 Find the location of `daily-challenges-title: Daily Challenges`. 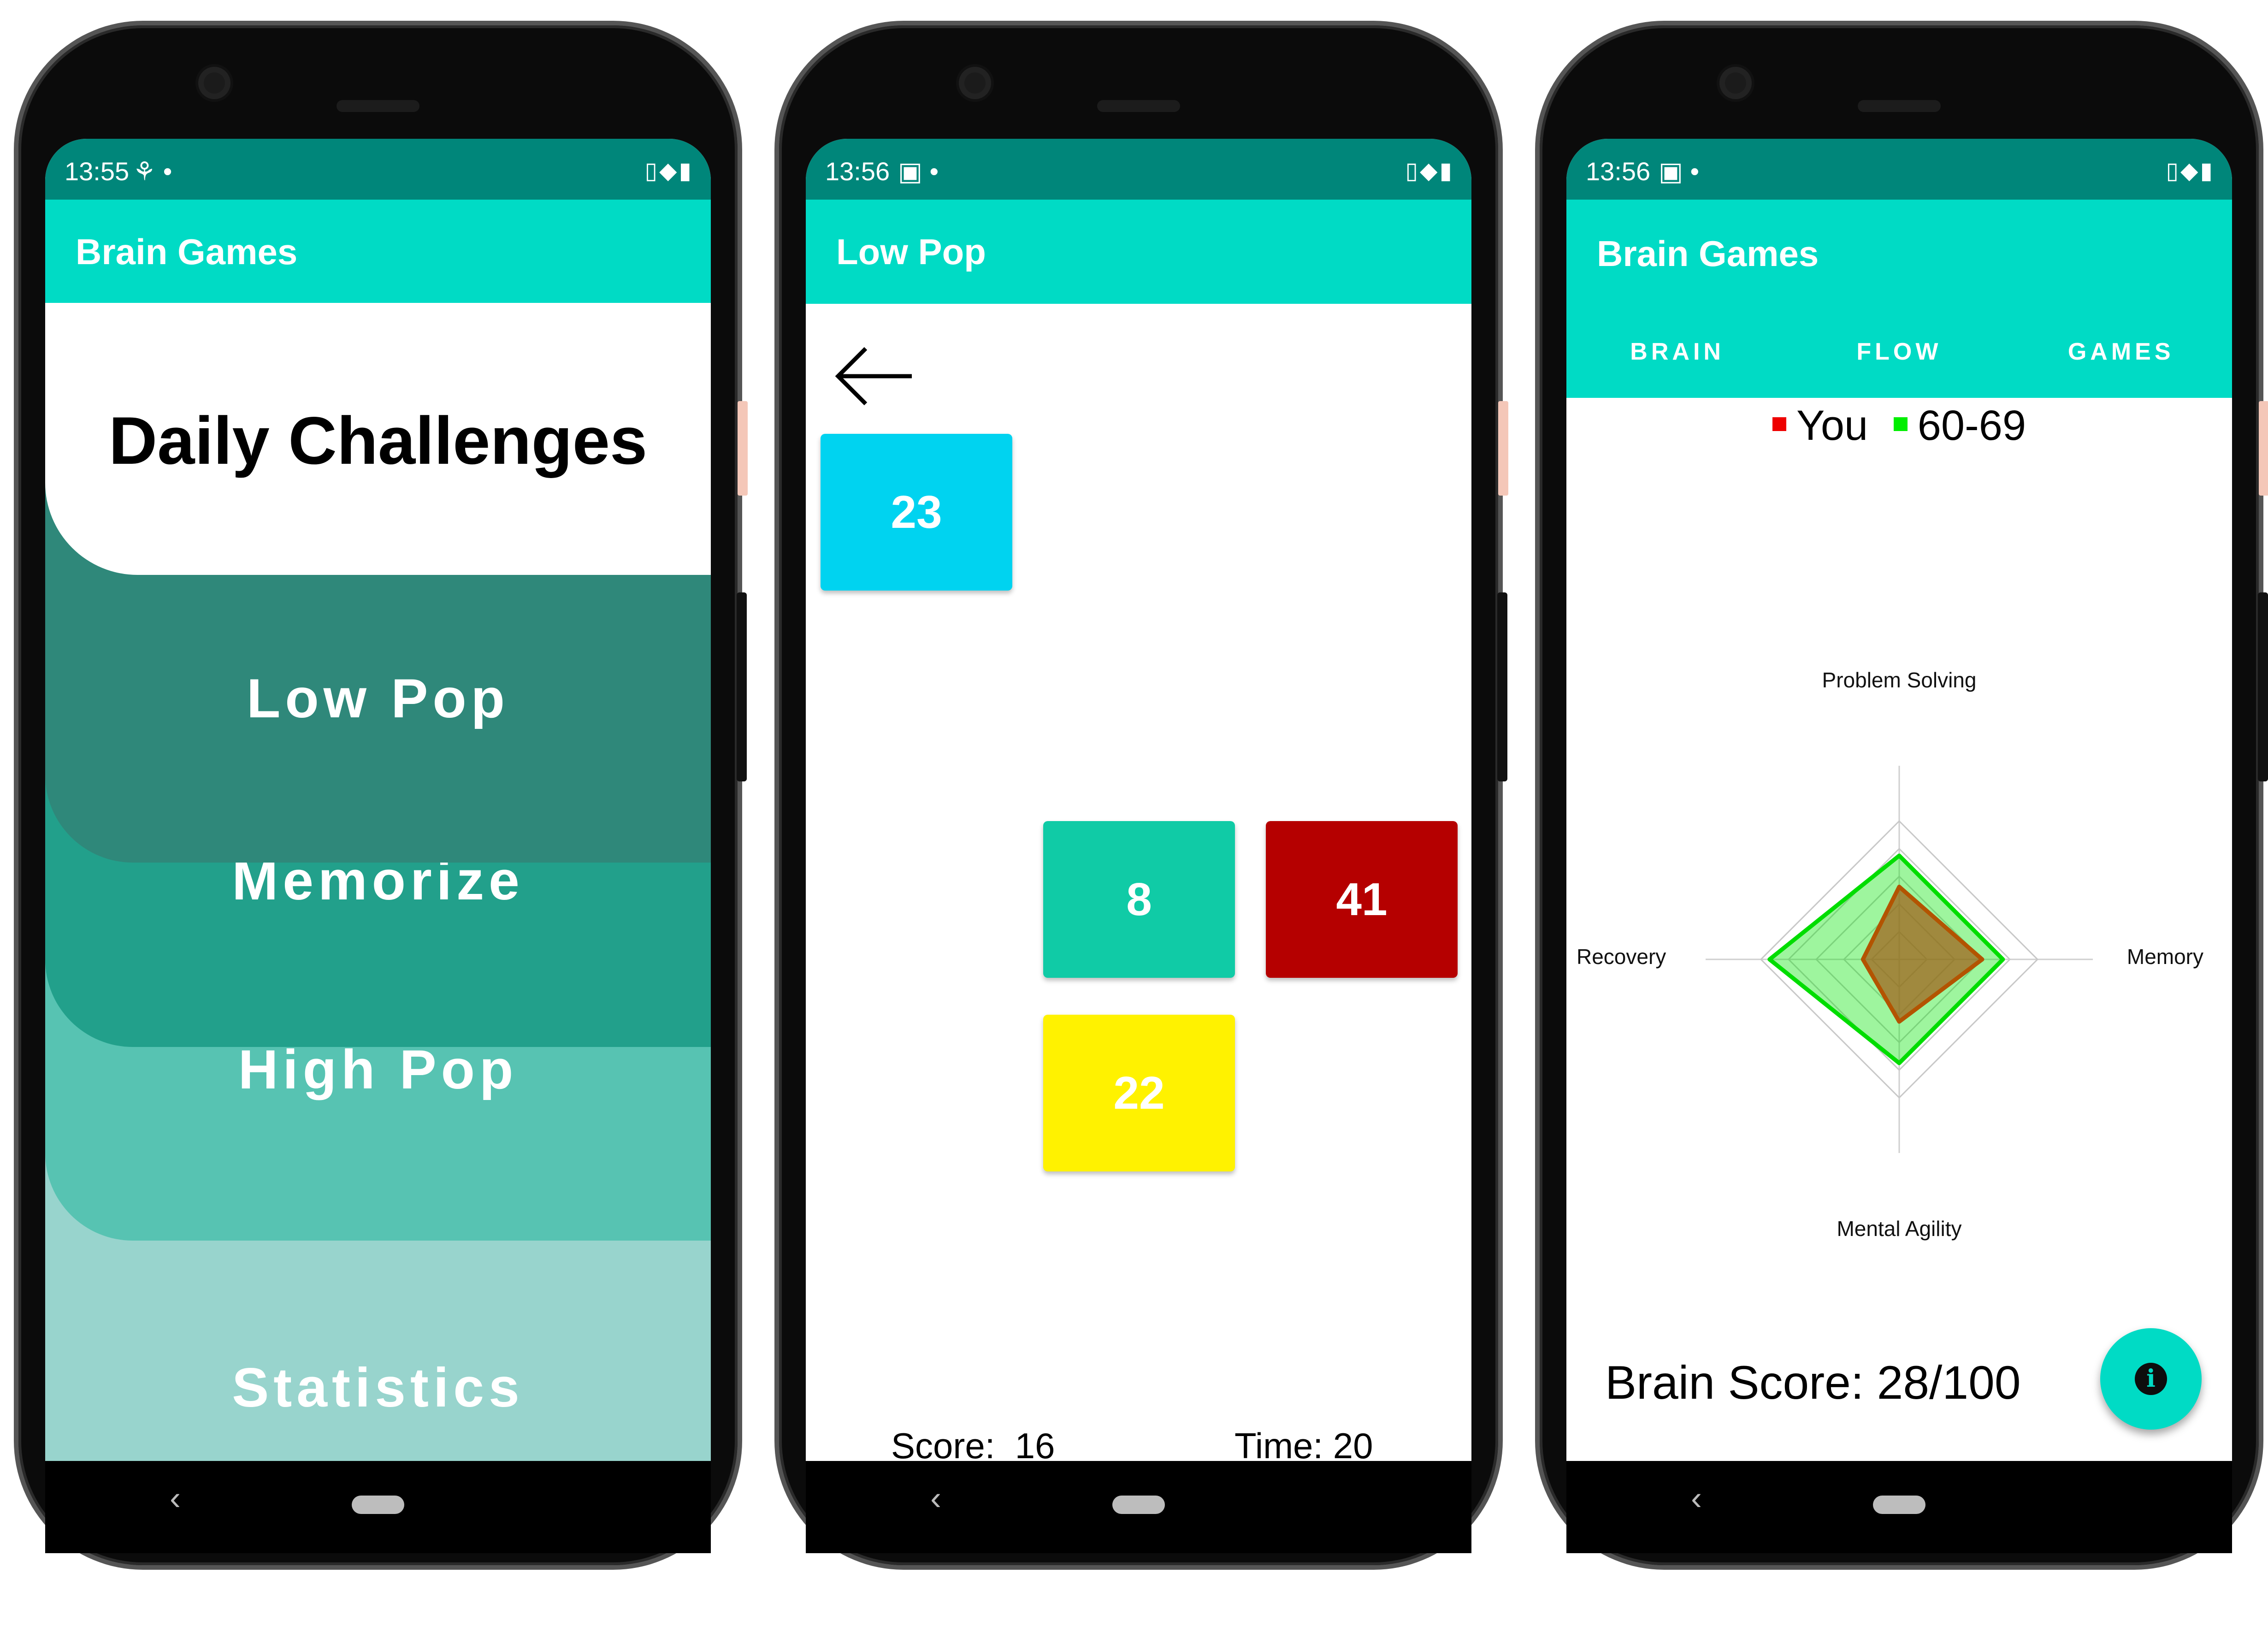

daily-challenges-title: Daily Challenges is located at coordinates (378, 440).